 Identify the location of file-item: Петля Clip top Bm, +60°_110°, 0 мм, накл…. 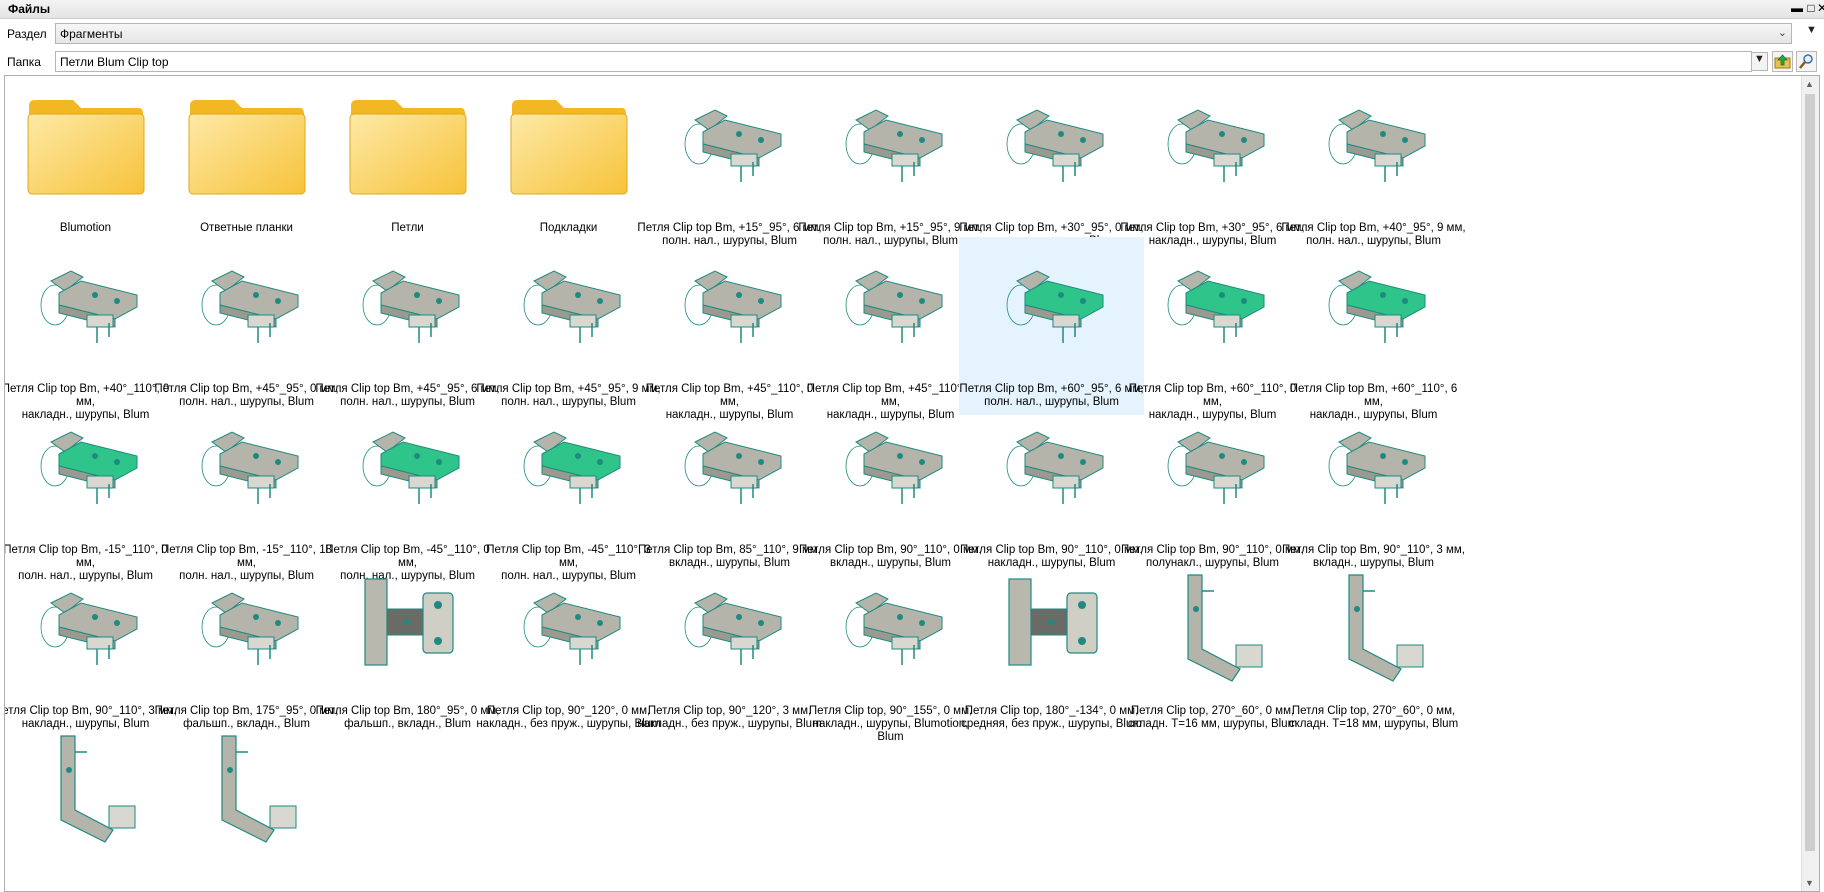
(1212, 329).